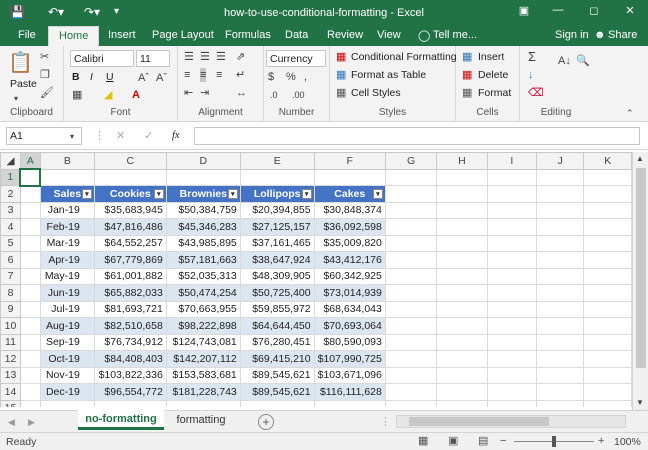 This screenshot has height=450, width=648. I want to click on sales-value-cell: $36,092,598, so click(349, 227).